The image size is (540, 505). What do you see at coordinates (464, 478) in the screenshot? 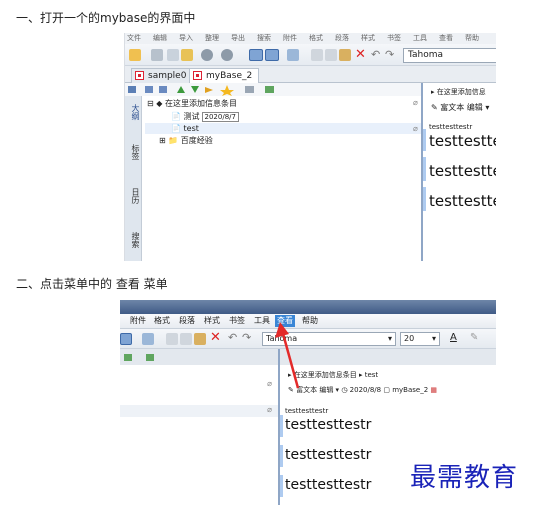
I see `watermark-text: 最需教育` at bounding box center [464, 478].